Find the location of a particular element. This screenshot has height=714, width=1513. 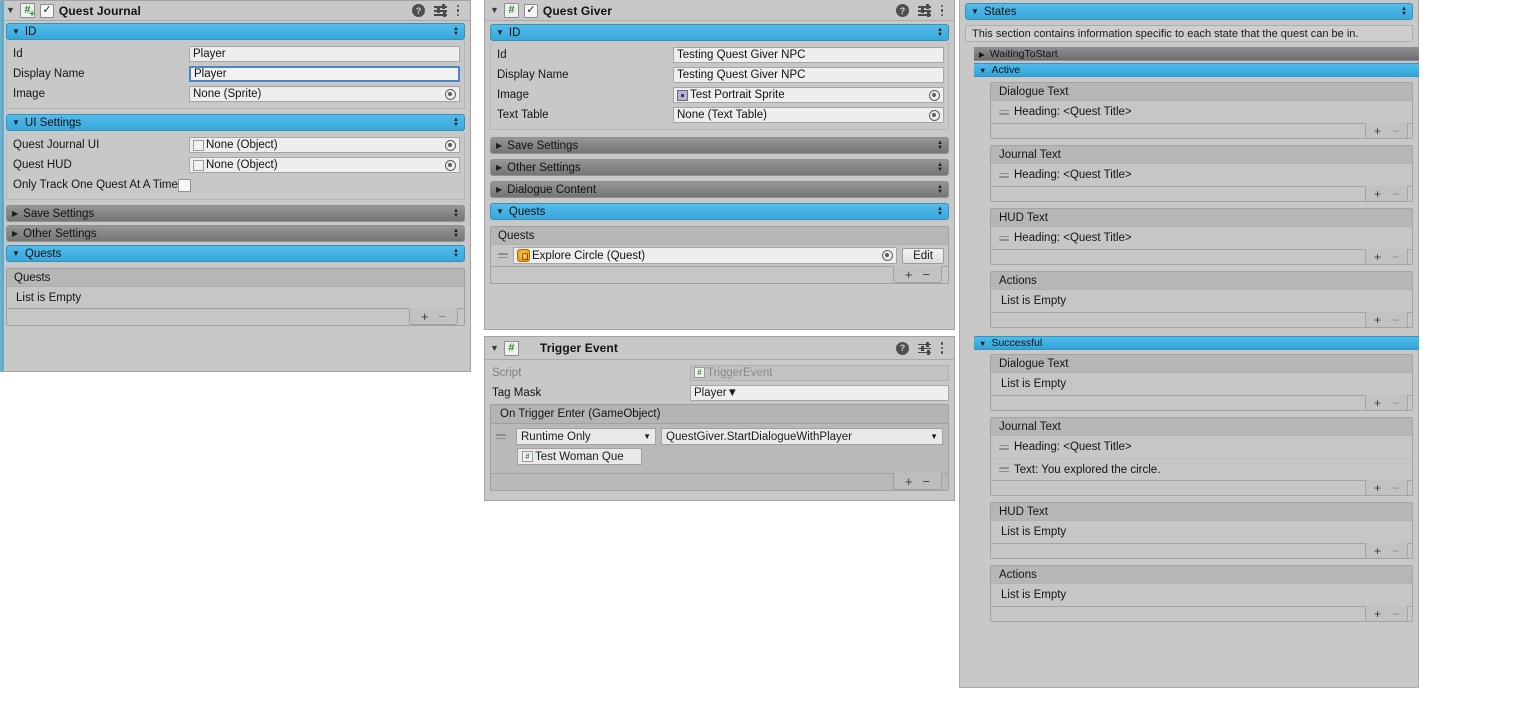

objectfield-quest-journal-ui: None (Object) is located at coordinates (324, 145).